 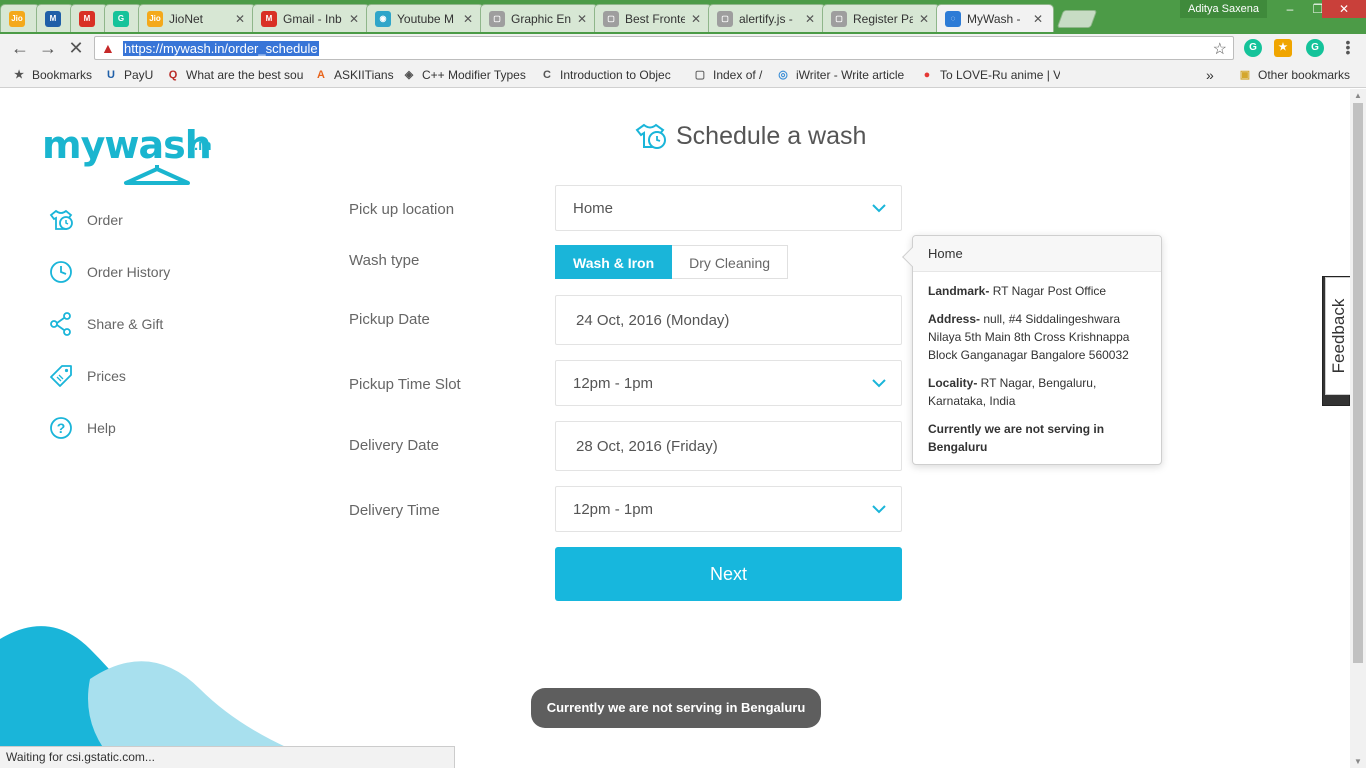 What do you see at coordinates (109, 48) in the screenshot?
I see `not-secure-icon: ▲` at bounding box center [109, 48].